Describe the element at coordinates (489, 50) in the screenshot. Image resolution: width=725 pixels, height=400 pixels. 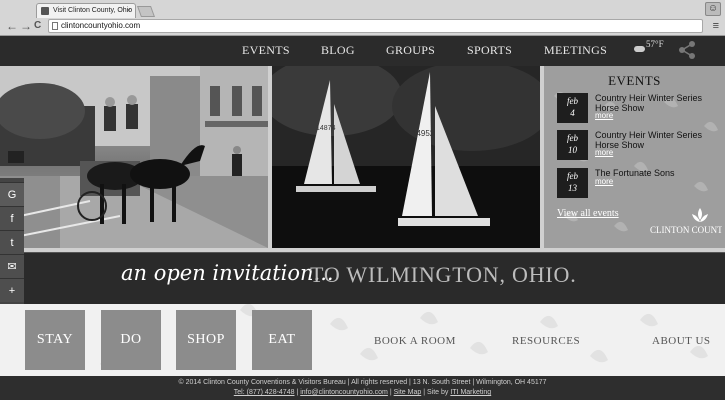
I see `nav-sports: SPORTS` at that location.